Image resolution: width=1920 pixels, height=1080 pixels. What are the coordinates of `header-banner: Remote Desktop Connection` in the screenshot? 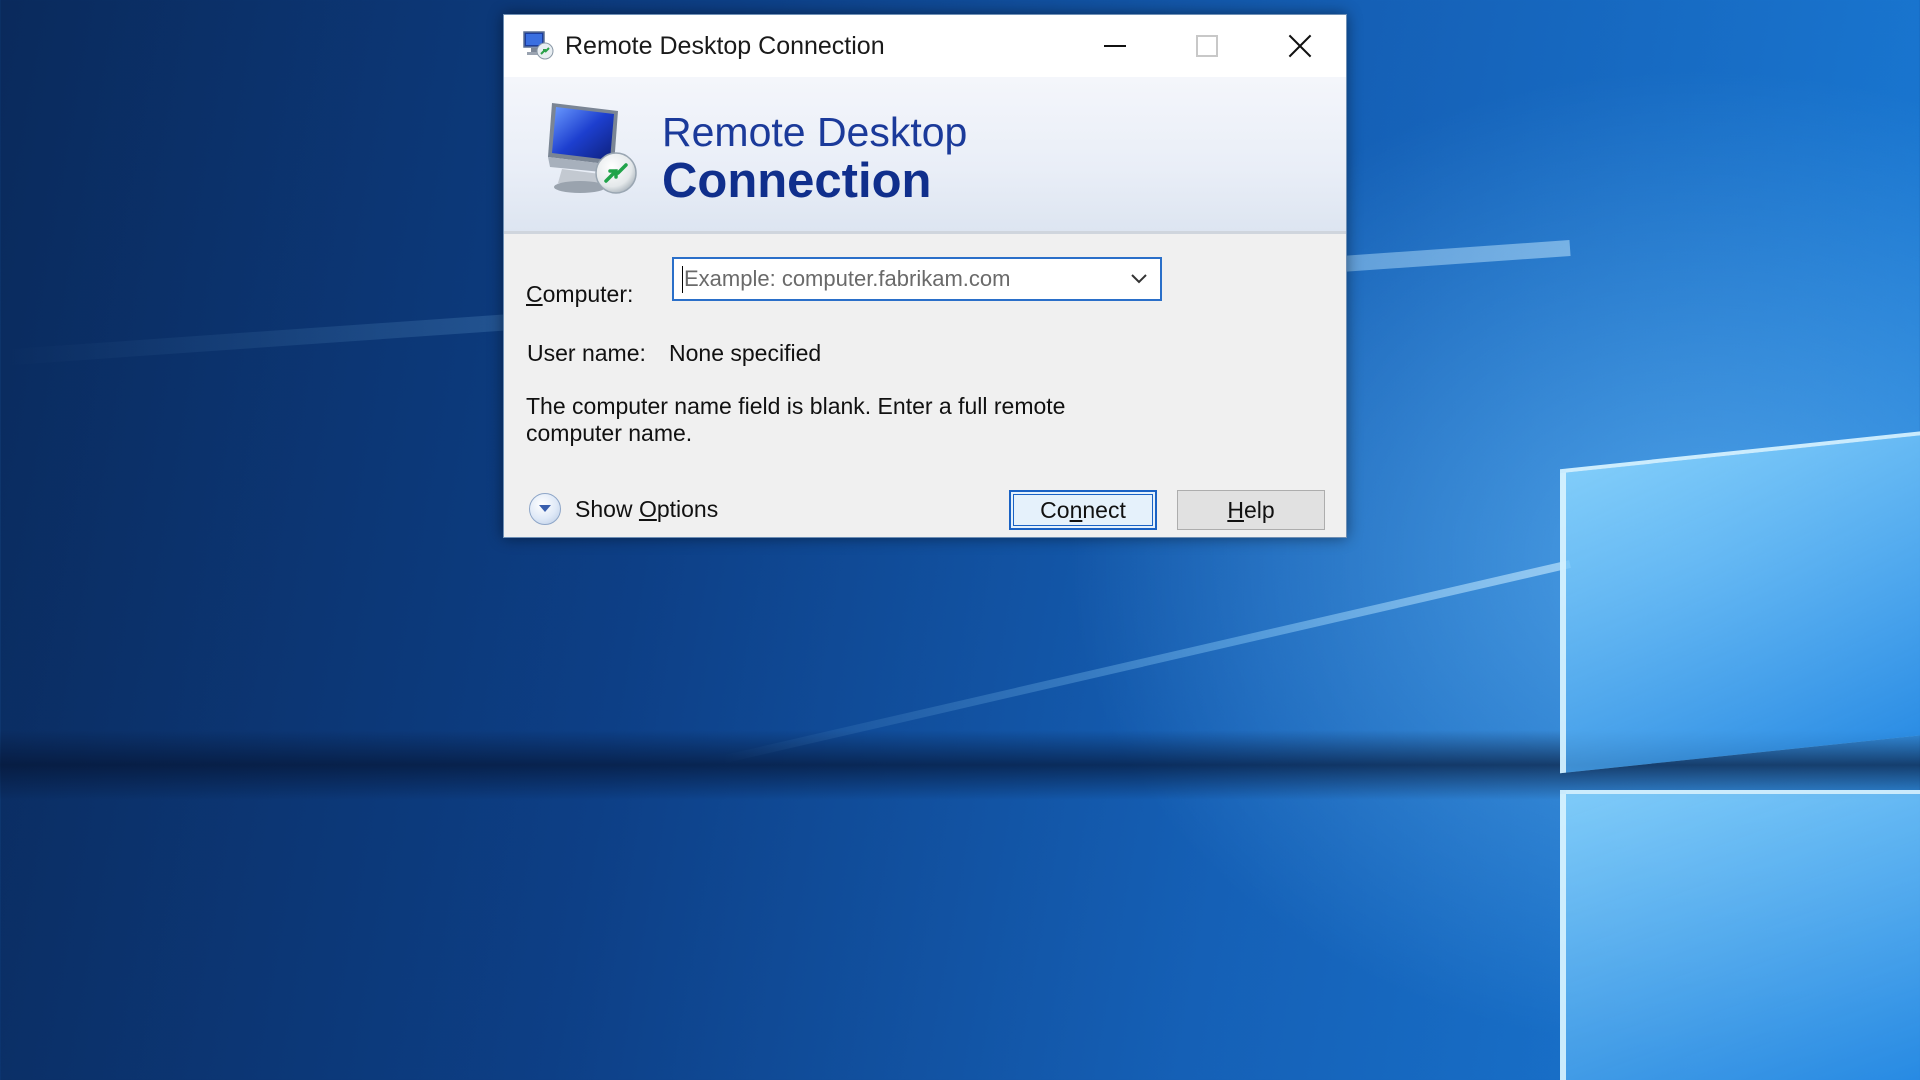 It's located at (925, 155).